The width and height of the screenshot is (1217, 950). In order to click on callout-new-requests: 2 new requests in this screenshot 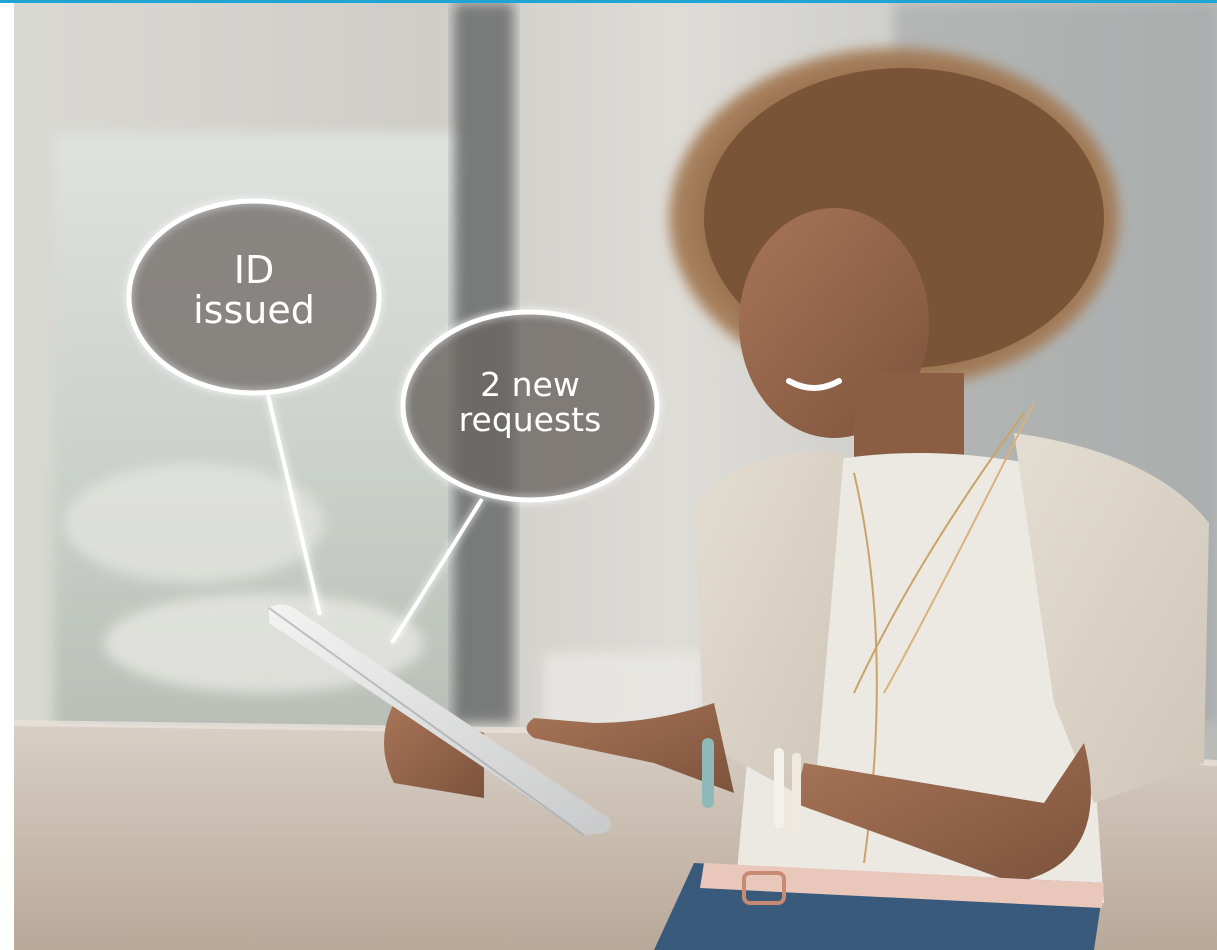, I will do `click(530, 406)`.